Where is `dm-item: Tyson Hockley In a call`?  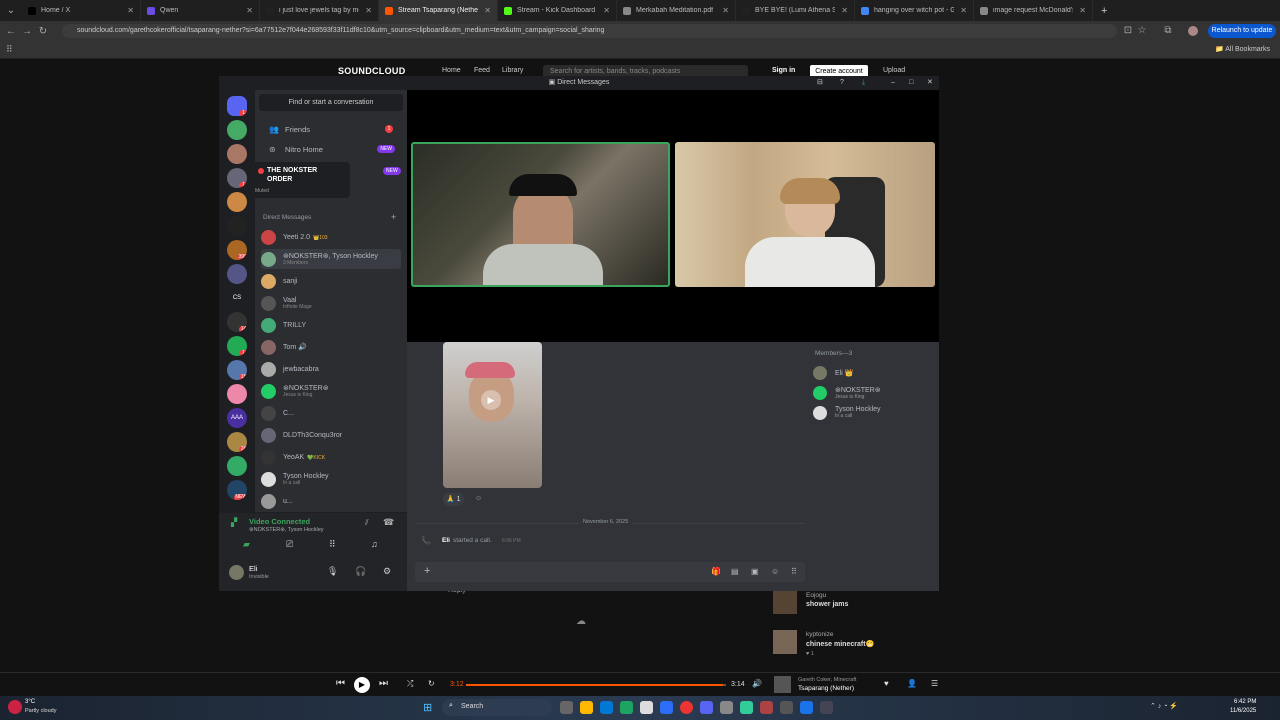 dm-item: Tyson Hockley In a call is located at coordinates (331, 479).